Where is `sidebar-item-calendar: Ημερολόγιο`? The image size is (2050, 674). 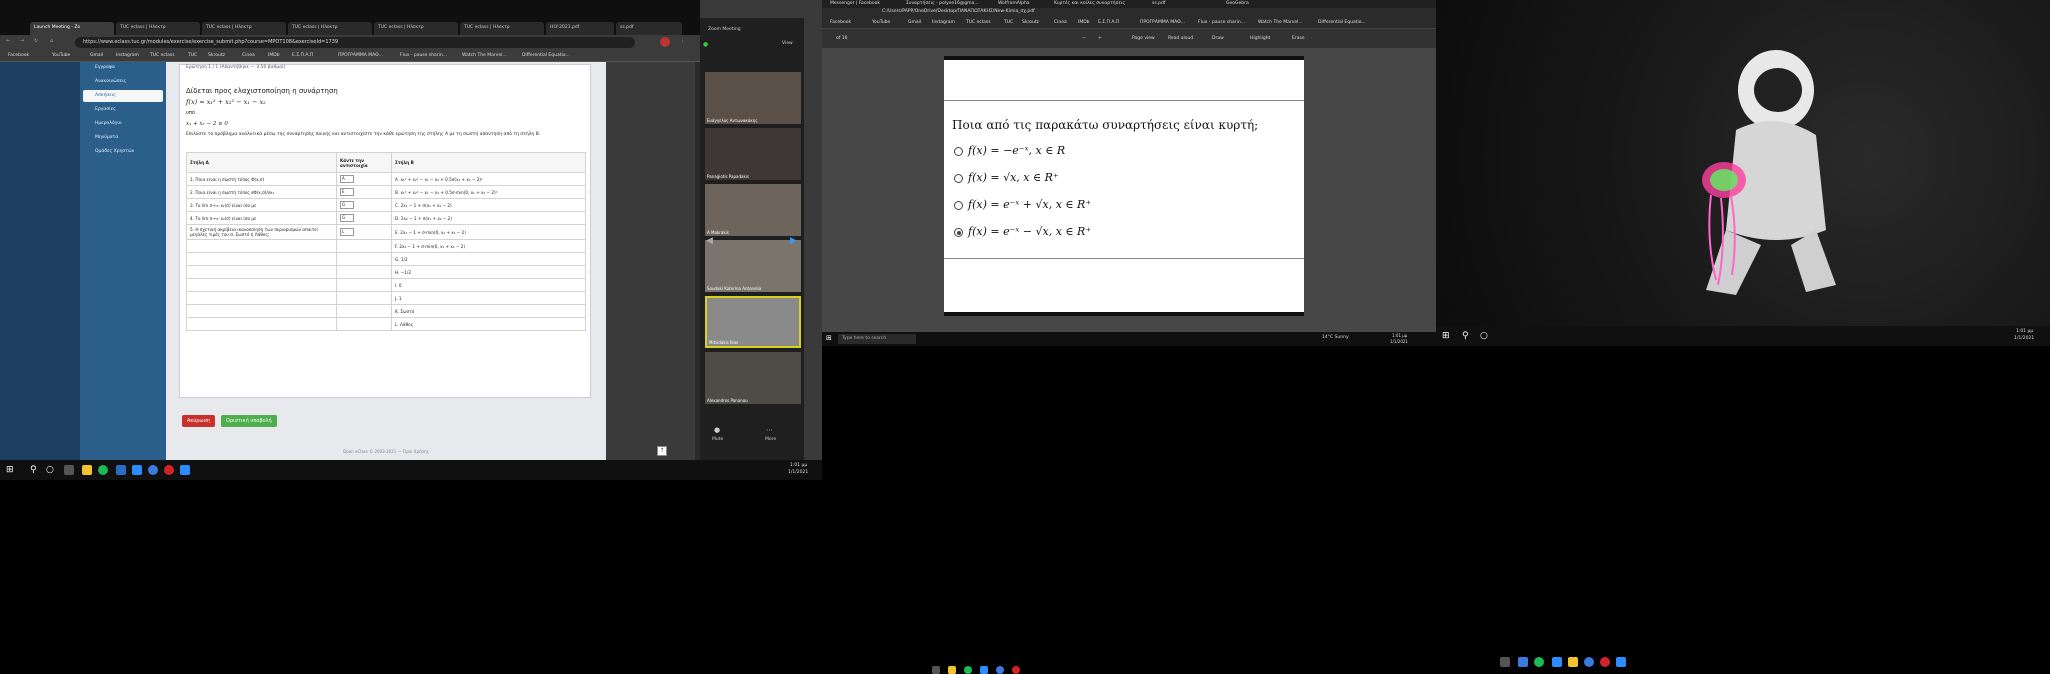
sidebar-item-calendar: Ημερολόγιο is located at coordinates (123, 124).